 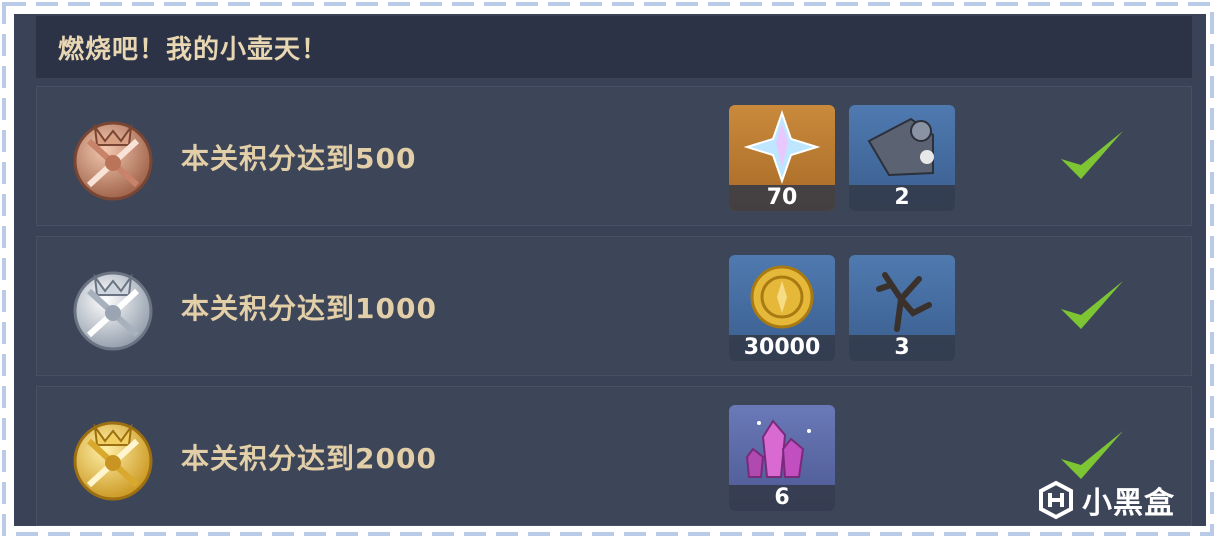 What do you see at coordinates (782, 498) in the screenshot?
I see `reward-count: 6` at bounding box center [782, 498].